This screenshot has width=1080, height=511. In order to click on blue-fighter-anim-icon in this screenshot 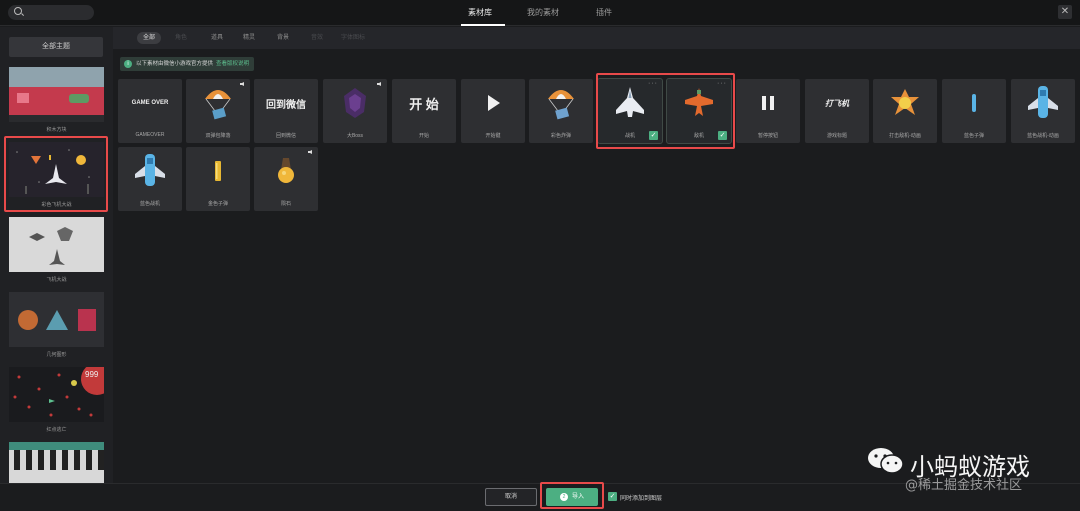, I will do `click(1043, 102)`.